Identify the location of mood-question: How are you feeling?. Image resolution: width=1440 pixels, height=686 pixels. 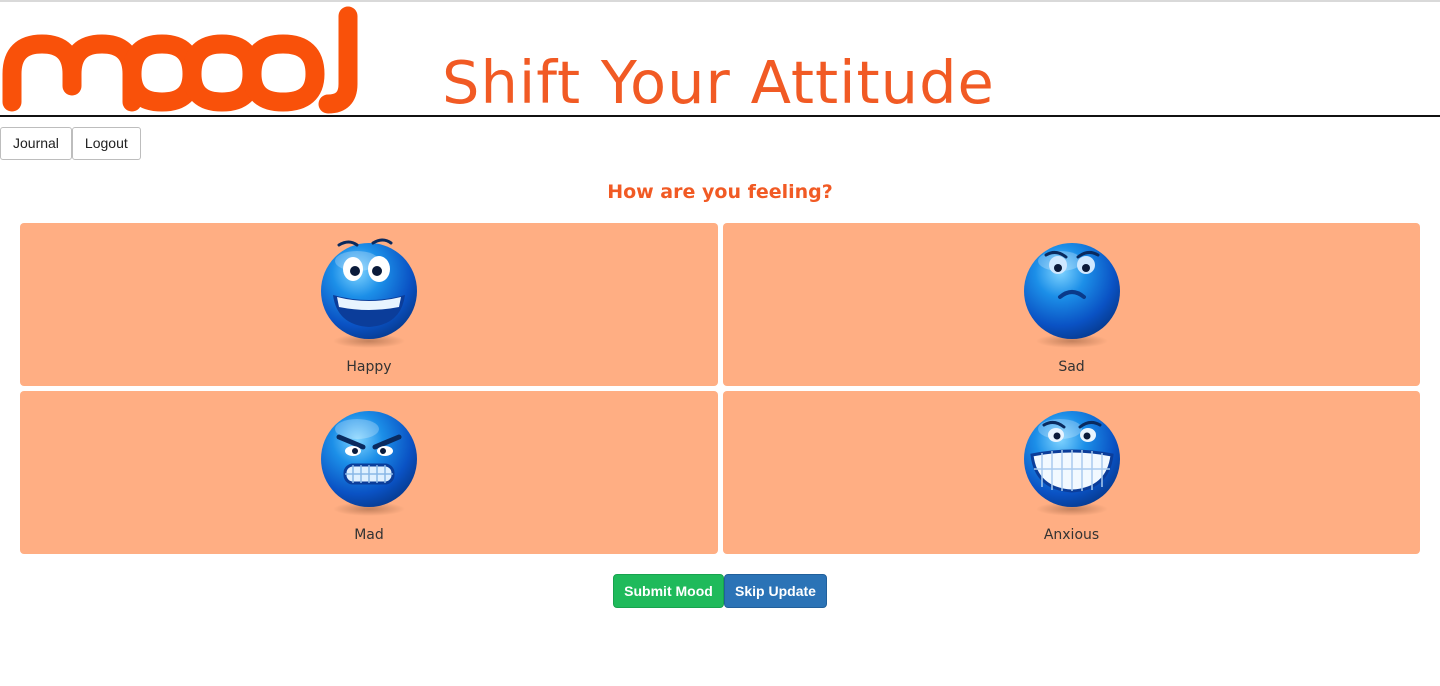
(720, 192).